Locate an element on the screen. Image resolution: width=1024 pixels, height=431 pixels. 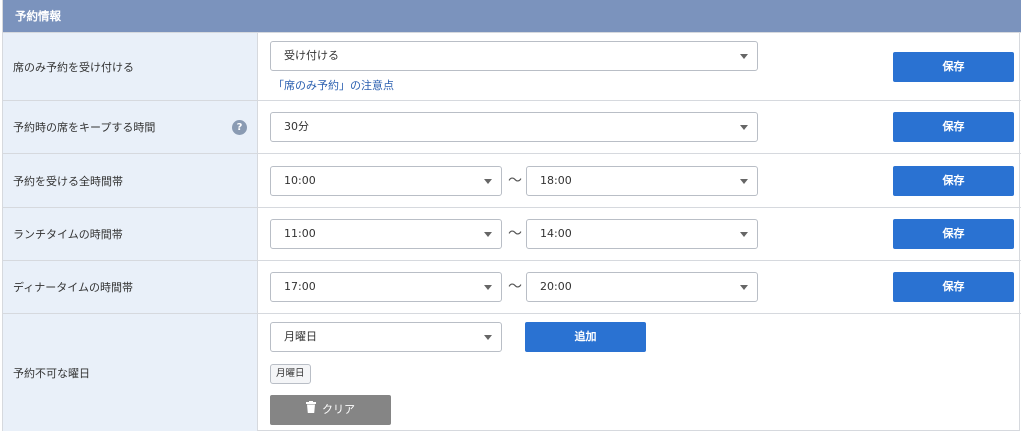
seat-keep-time-select: 30分 is located at coordinates (514, 127).